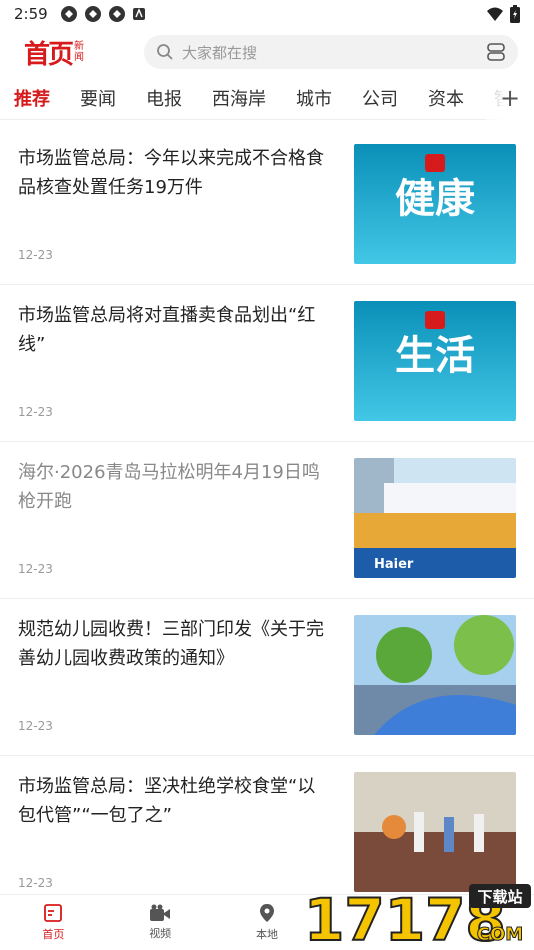 The image size is (534, 950). I want to click on news-title: 市场监管总局：今年以来完成不合格食品核查处置任务19万件, so click(171, 173).